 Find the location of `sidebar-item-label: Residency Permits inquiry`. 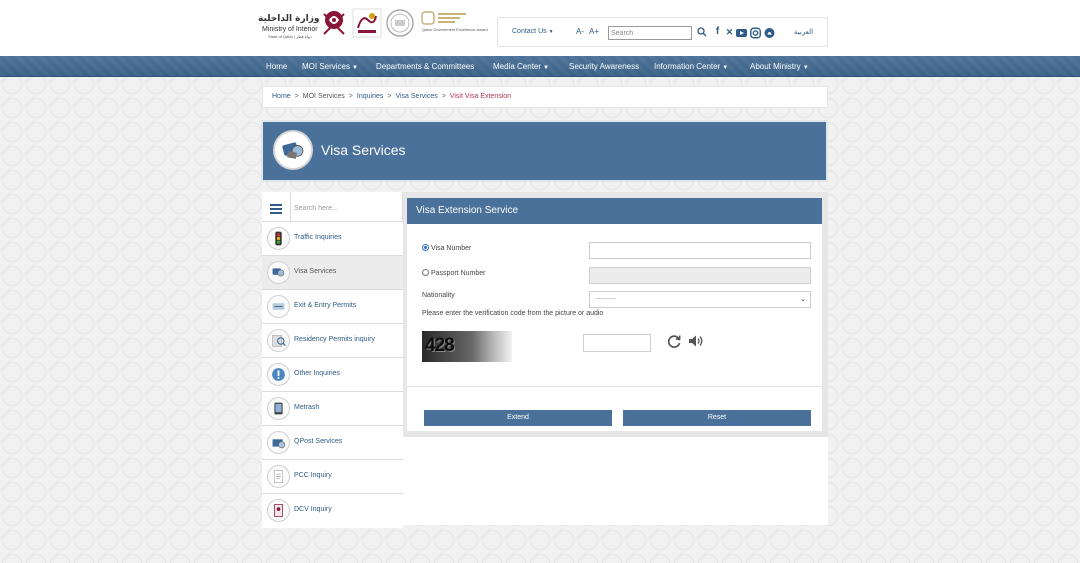

sidebar-item-label: Residency Permits inquiry is located at coordinates (334, 339).